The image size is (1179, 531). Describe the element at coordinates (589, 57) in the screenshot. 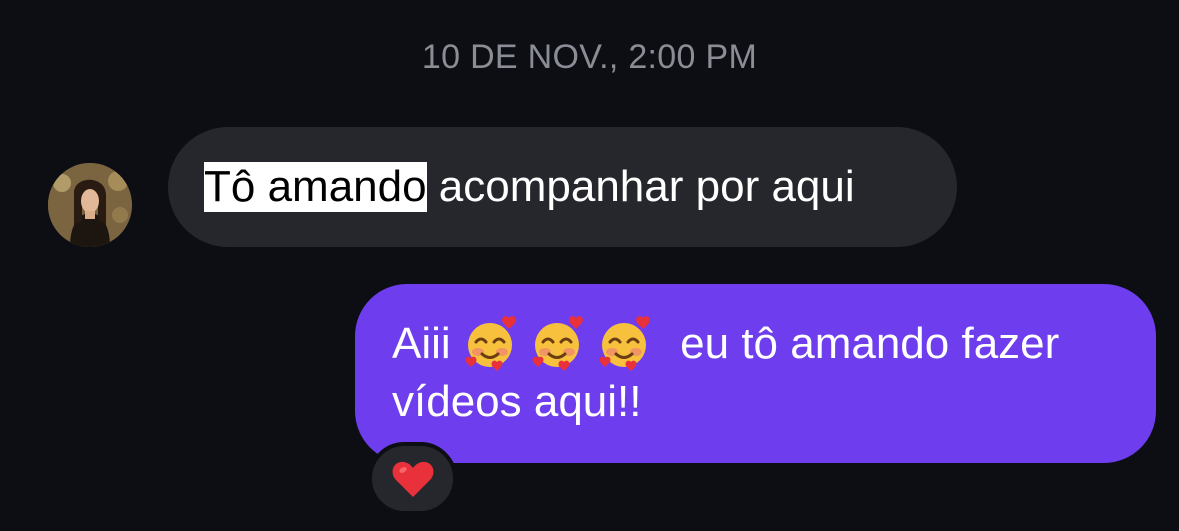

I see `message-timestamp: 10 DE NOV., 2:00 PM` at that location.